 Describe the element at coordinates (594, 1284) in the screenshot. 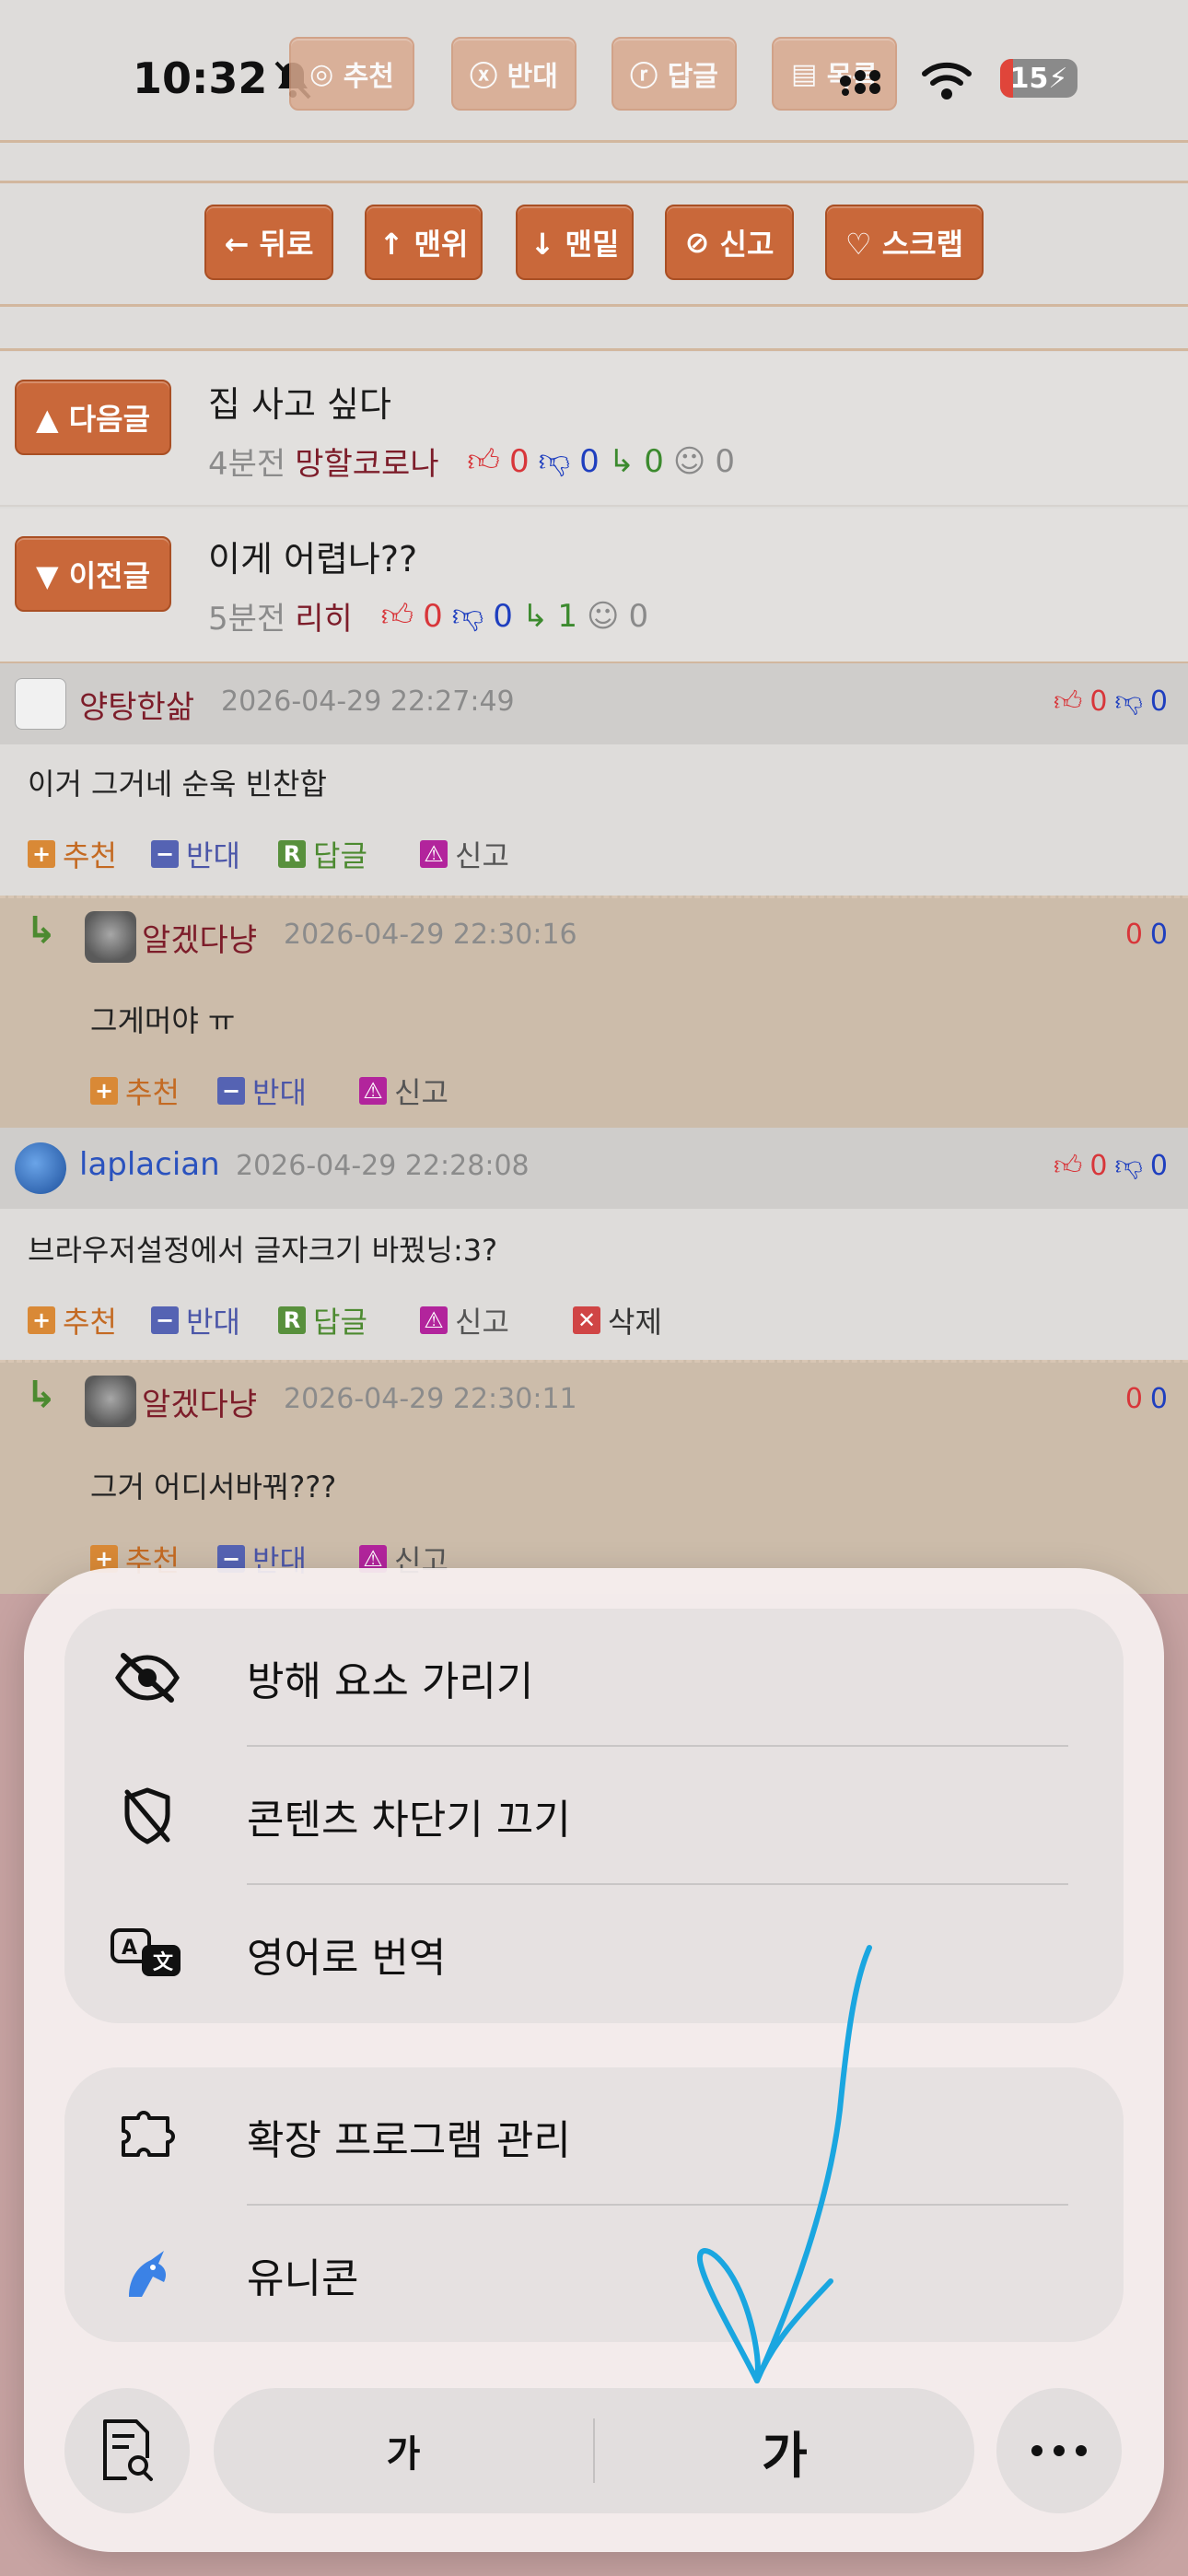

I see `comment-body: 브라우저설정에서 글자크기 바꿨닝:3? + 추천 − 반대 R 답글 ⚠ 신고 ✕ 삭제` at that location.